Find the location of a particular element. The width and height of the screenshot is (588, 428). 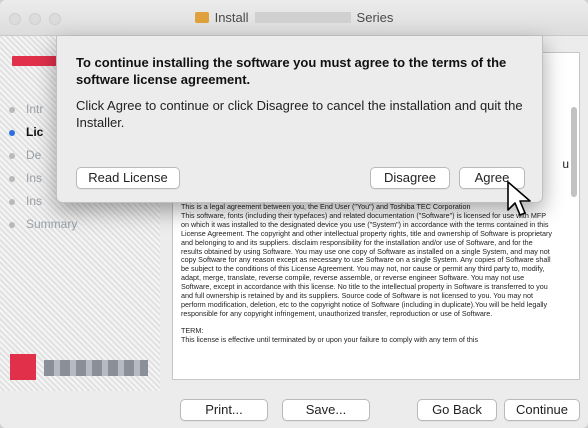

title-suffix: Series is located at coordinates (375, 17).